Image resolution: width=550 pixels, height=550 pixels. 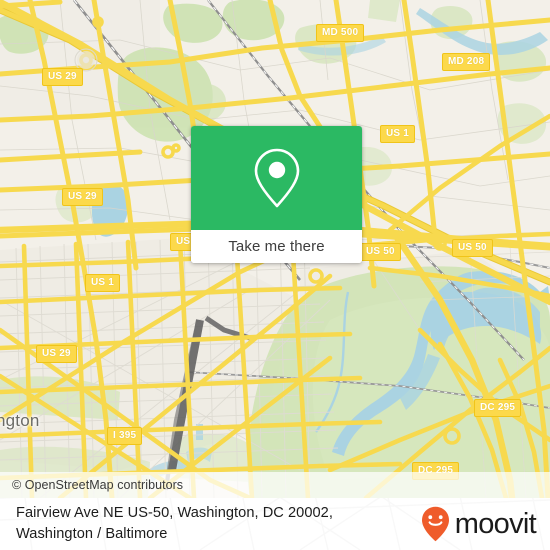 What do you see at coordinates (495, 523) in the screenshot?
I see `moovit-wordmark: moovit` at bounding box center [495, 523].